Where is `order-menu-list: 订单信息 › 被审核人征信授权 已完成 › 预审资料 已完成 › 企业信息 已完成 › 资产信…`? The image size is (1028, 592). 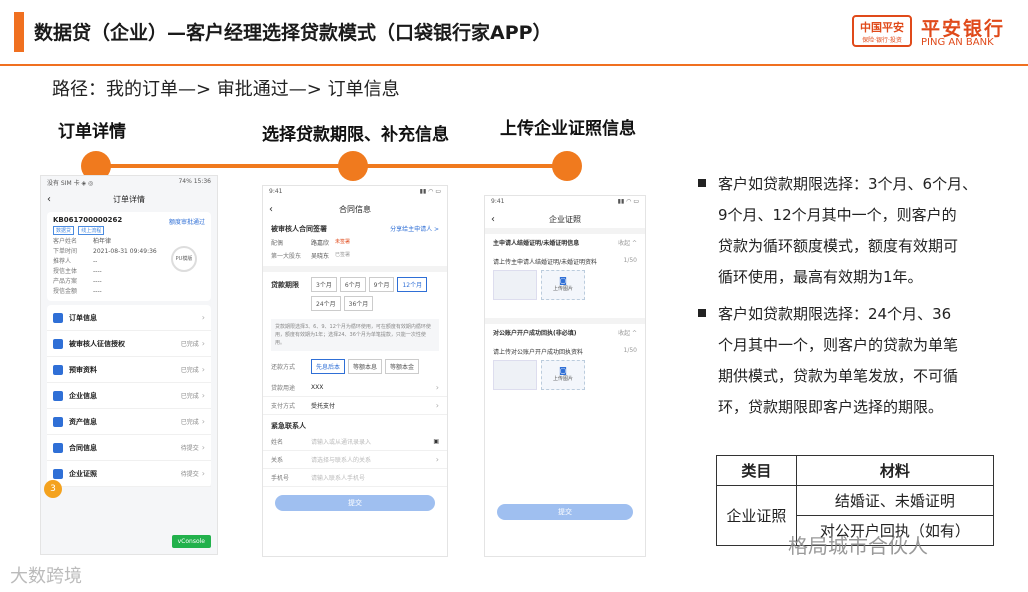
order-menu-list: 订单信息 › 被审核人征信授权 已完成 › 预审资料 已完成 › 企业信息 已完成 › 资产信… is located at coordinates (129, 396).